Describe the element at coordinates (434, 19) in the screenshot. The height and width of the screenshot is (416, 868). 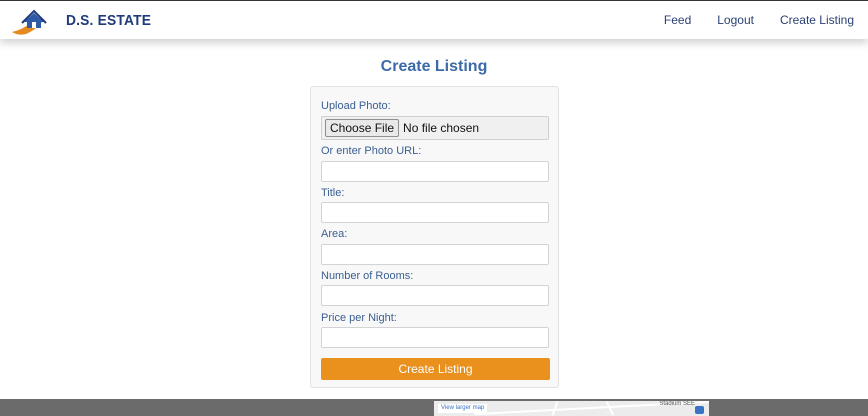
I see `navbar: D.S. ESTATE Feed Logout Create Listing` at that location.